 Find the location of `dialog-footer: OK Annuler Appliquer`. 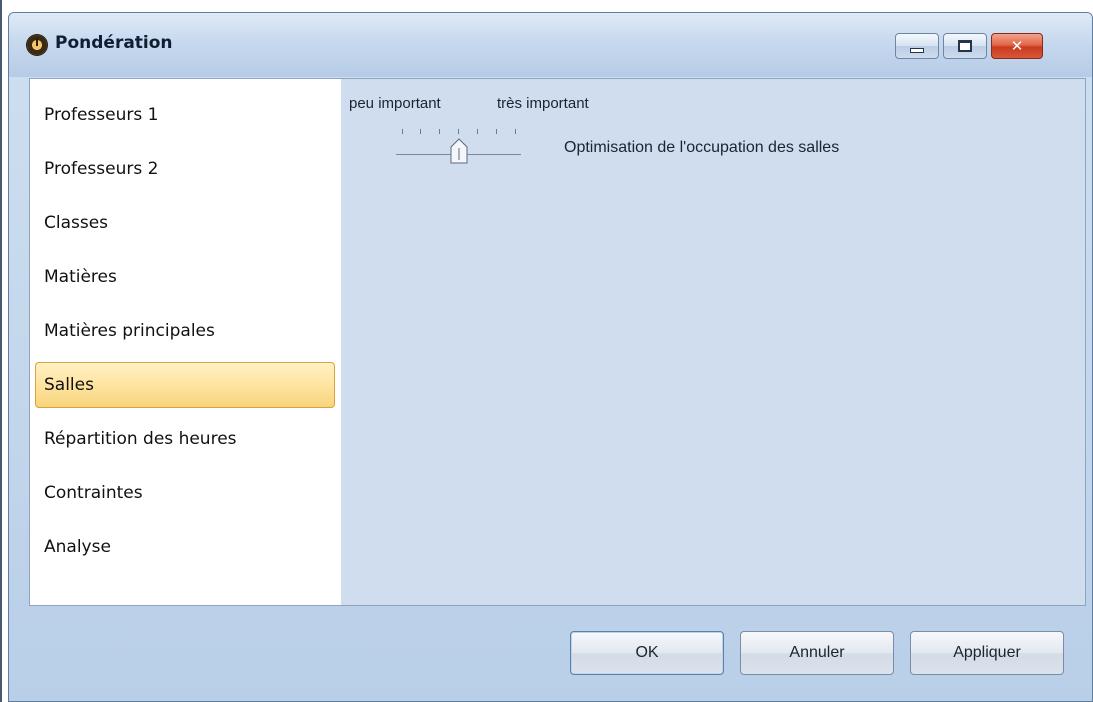

dialog-footer: OK Annuler Appliquer is located at coordinates (550, 653).